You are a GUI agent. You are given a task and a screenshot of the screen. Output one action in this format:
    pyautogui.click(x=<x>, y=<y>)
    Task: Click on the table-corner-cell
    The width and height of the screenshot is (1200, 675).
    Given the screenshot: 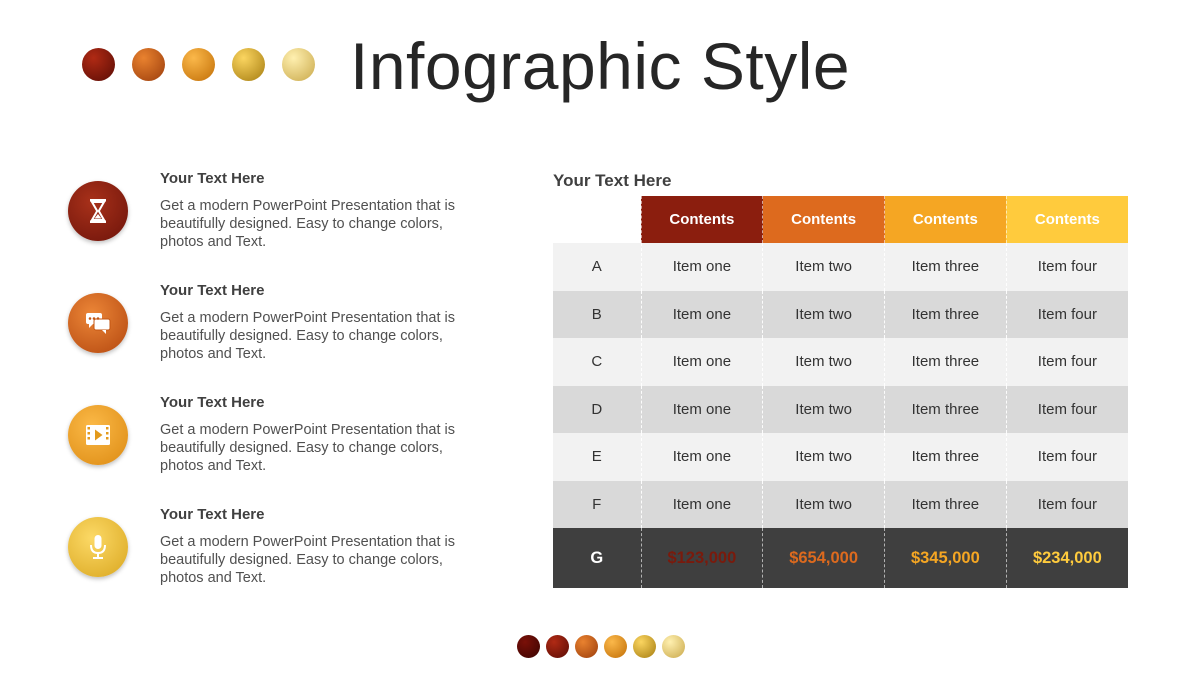 What is the action you would take?
    pyautogui.click(x=597, y=219)
    